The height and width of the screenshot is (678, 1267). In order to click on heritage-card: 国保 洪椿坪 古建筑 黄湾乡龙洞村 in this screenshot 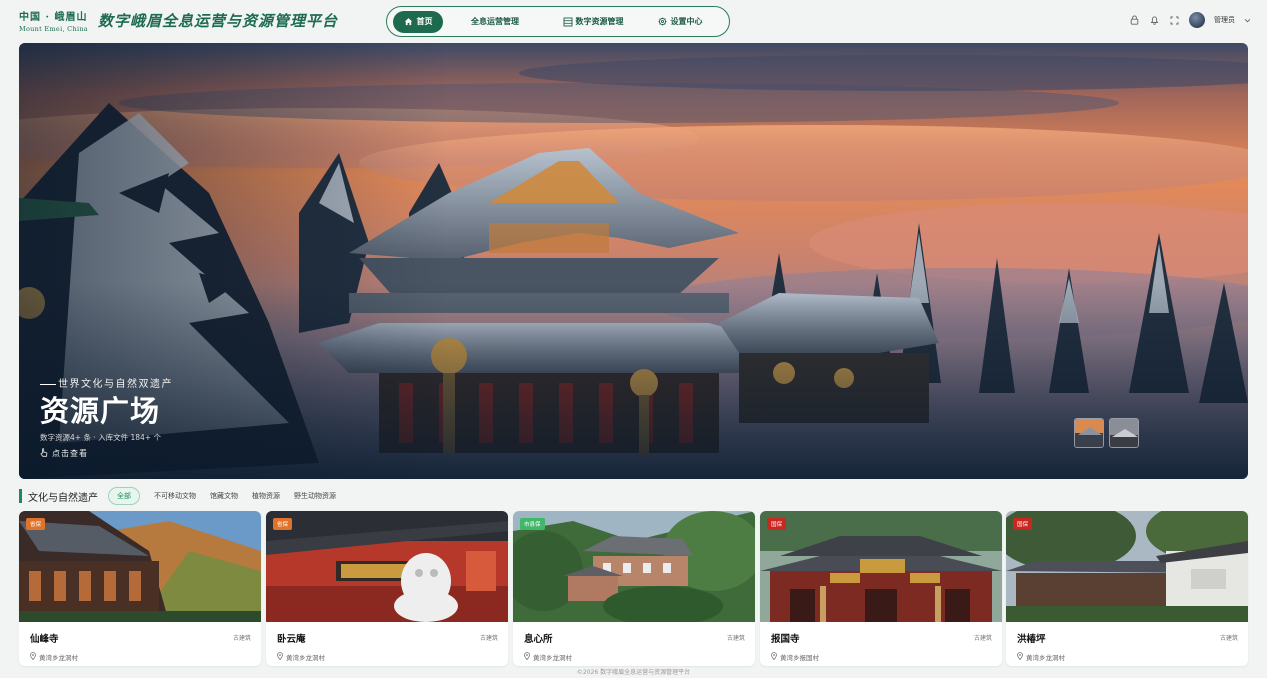, I will do `click(1127, 588)`.